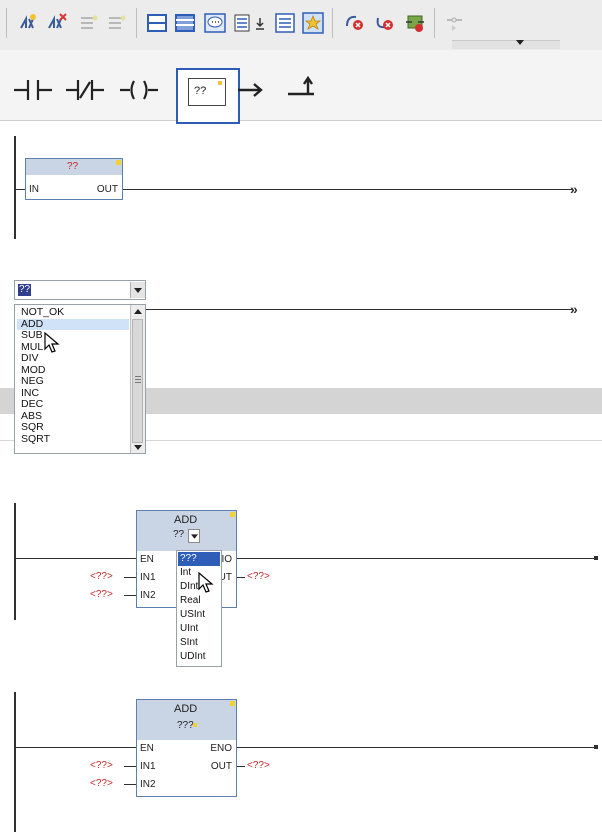 The image size is (602, 837). Describe the element at coordinates (73, 335) in the screenshot. I see `instruction-list-item: SUB` at that location.